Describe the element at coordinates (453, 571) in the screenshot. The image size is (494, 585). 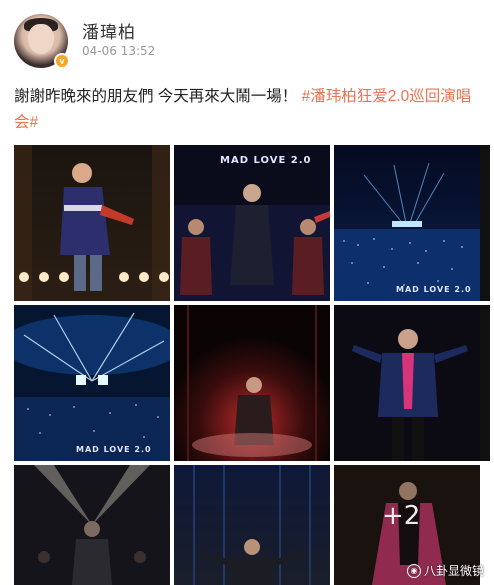
I see `watermark-text: 八卦显微镜` at that location.